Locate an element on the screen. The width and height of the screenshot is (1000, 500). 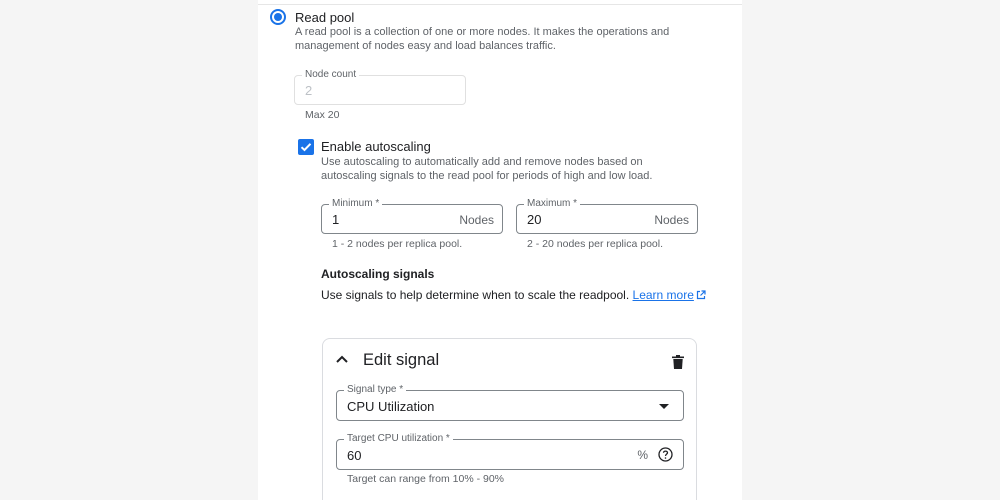
signal-type-value: CPU Utilization is located at coordinates (390, 406).